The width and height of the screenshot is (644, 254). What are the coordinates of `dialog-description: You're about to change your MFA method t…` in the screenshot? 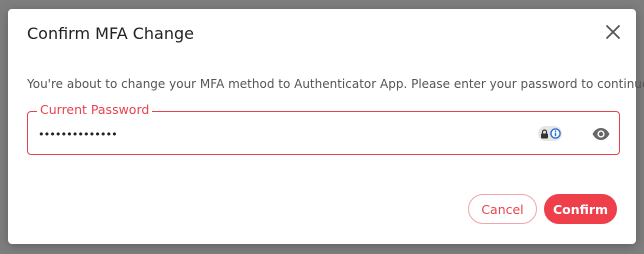 It's located at (335, 84).